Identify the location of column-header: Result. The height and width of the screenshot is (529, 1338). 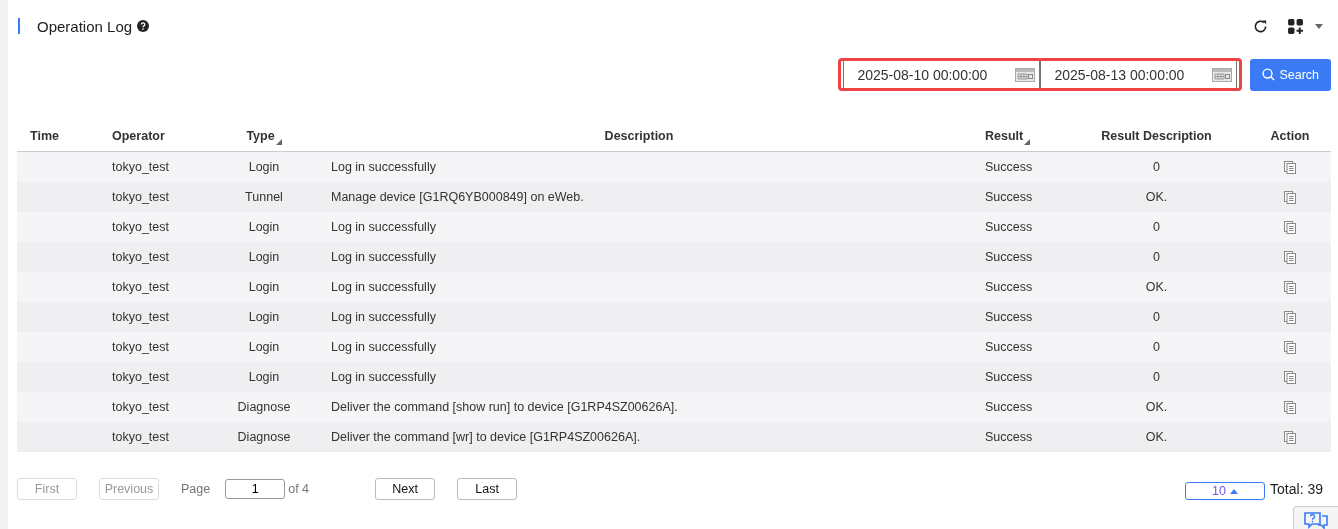
(1004, 136).